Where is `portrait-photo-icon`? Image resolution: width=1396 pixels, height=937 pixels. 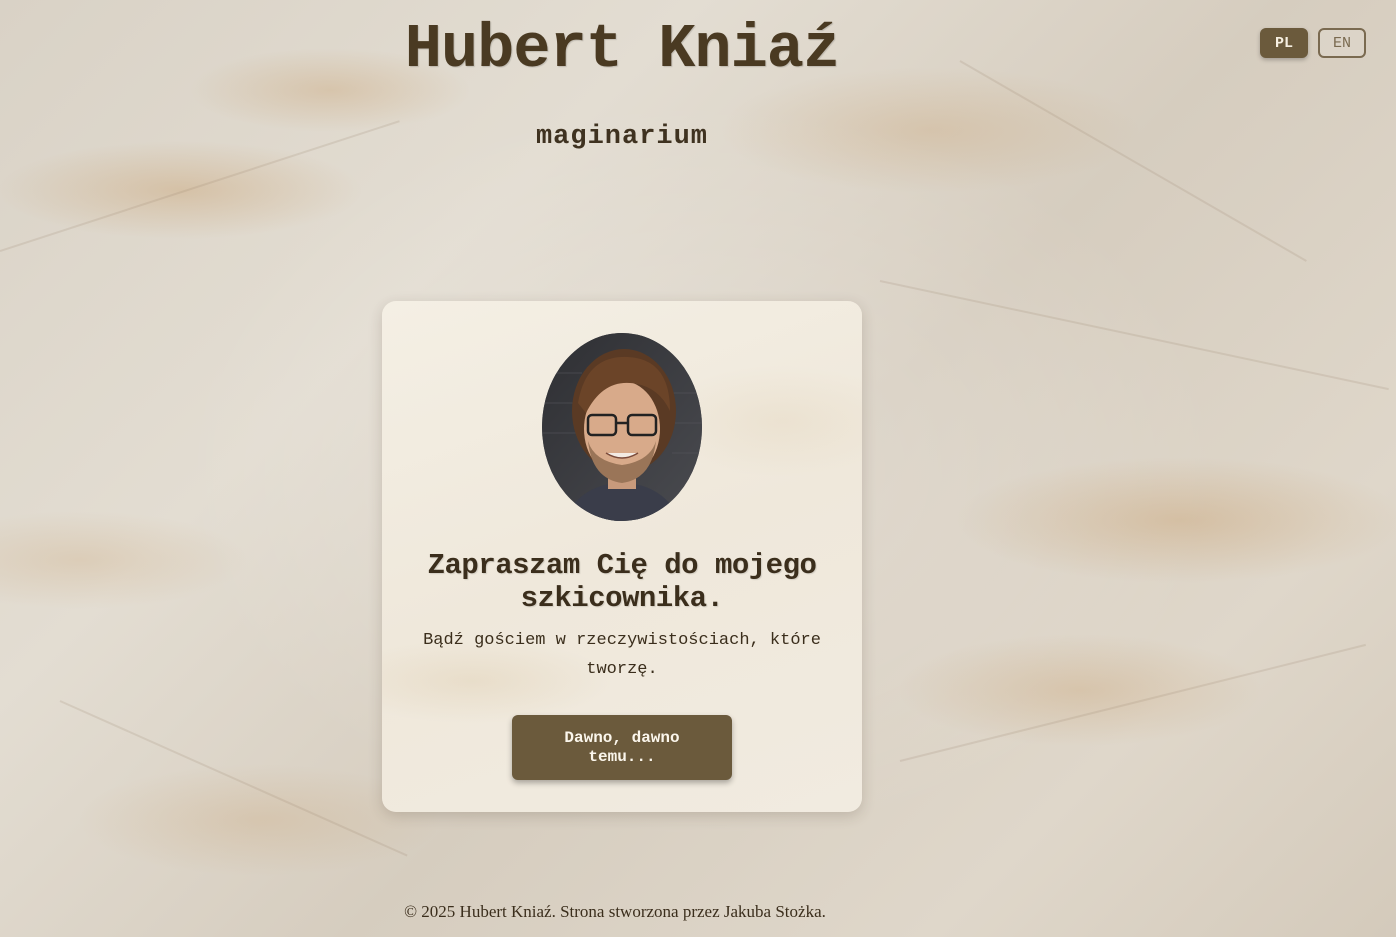
portrait-photo-icon is located at coordinates (622, 427).